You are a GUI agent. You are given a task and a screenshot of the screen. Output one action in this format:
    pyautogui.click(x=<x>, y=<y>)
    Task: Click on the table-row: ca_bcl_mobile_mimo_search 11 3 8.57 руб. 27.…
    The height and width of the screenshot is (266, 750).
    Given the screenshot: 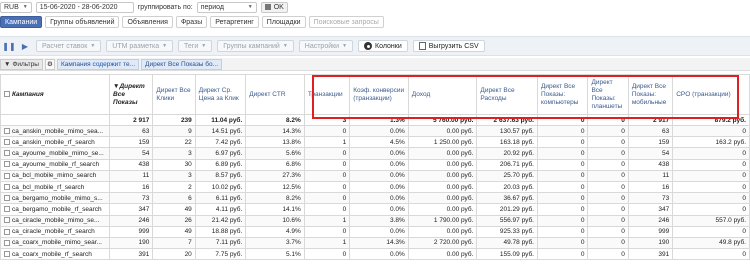 What is the action you would take?
    pyautogui.click(x=375, y=175)
    